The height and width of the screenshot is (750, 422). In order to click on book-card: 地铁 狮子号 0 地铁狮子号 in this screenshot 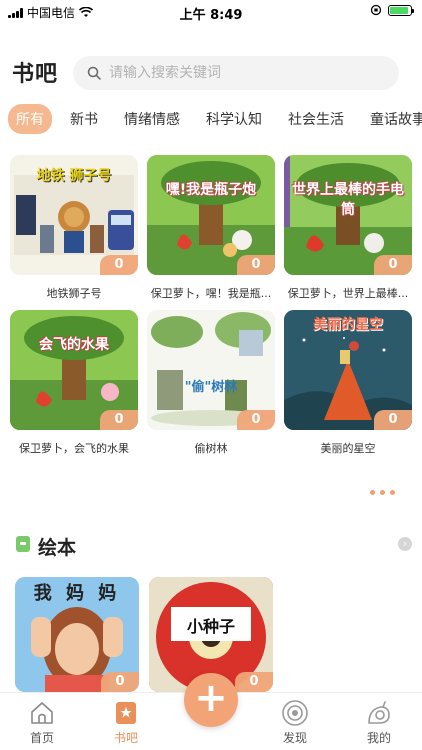, I will do `click(74, 228)`.